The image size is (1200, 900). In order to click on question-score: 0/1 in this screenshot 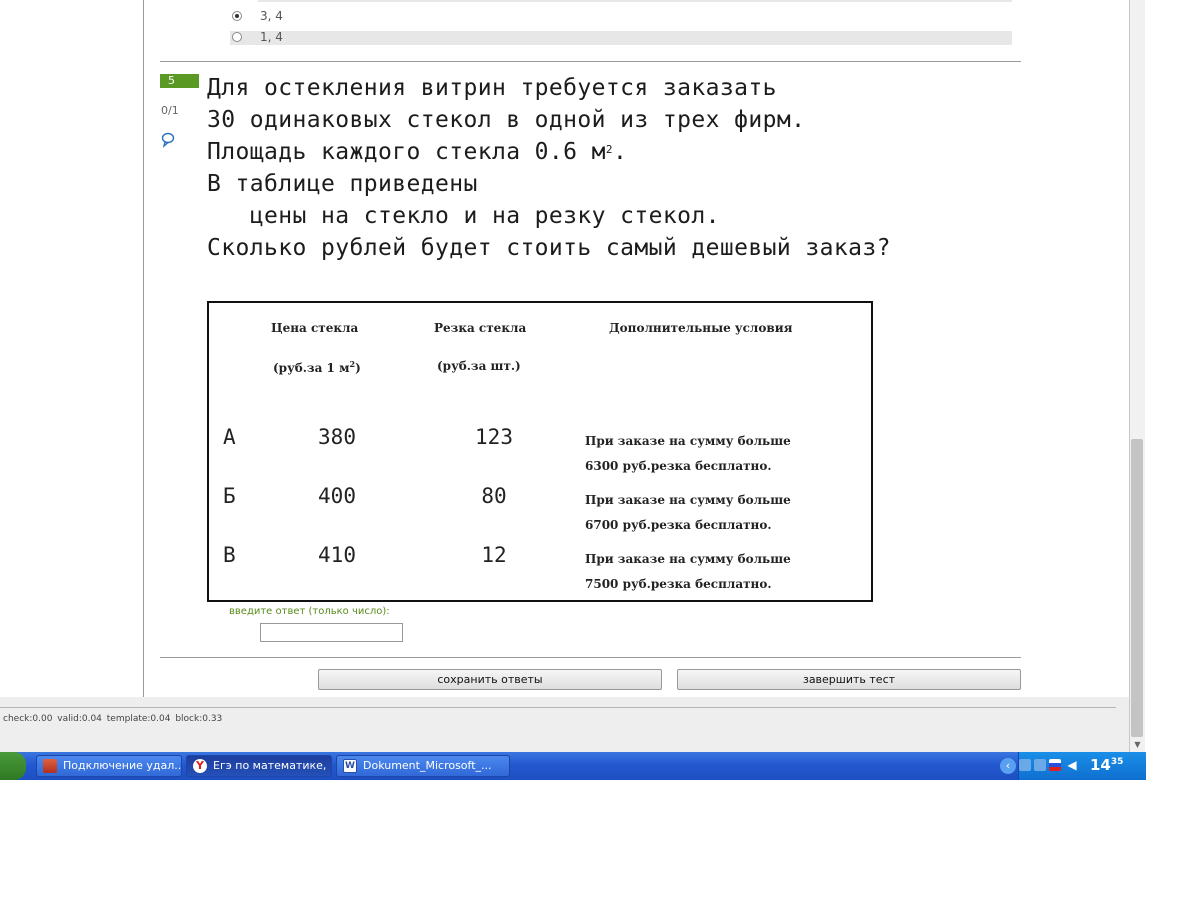, I will do `click(170, 110)`.